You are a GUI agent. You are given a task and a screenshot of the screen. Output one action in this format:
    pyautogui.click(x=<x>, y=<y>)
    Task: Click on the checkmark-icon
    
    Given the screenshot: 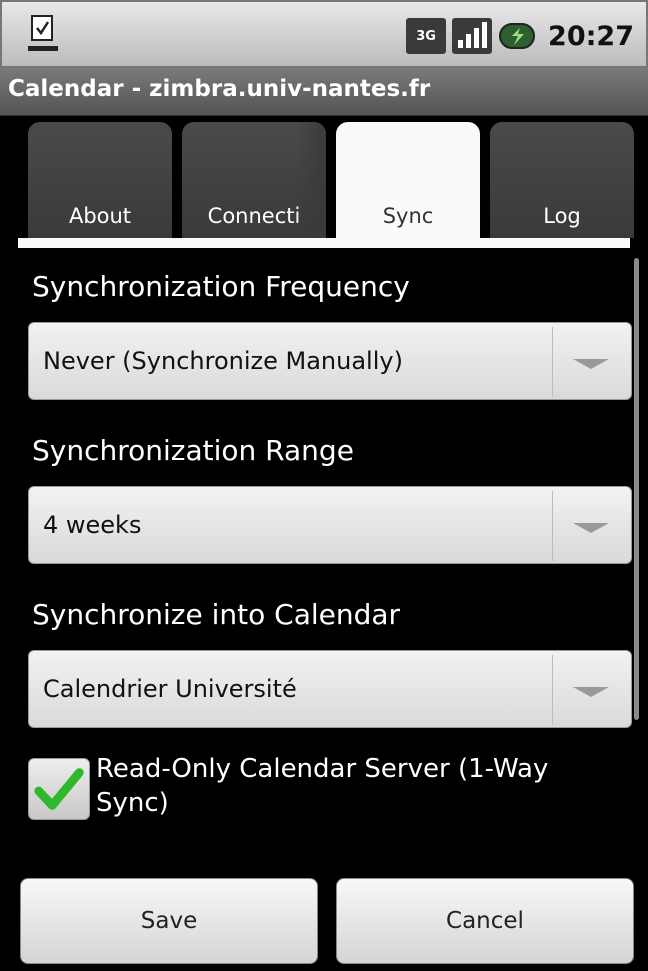 What is the action you would take?
    pyautogui.click(x=59, y=789)
    